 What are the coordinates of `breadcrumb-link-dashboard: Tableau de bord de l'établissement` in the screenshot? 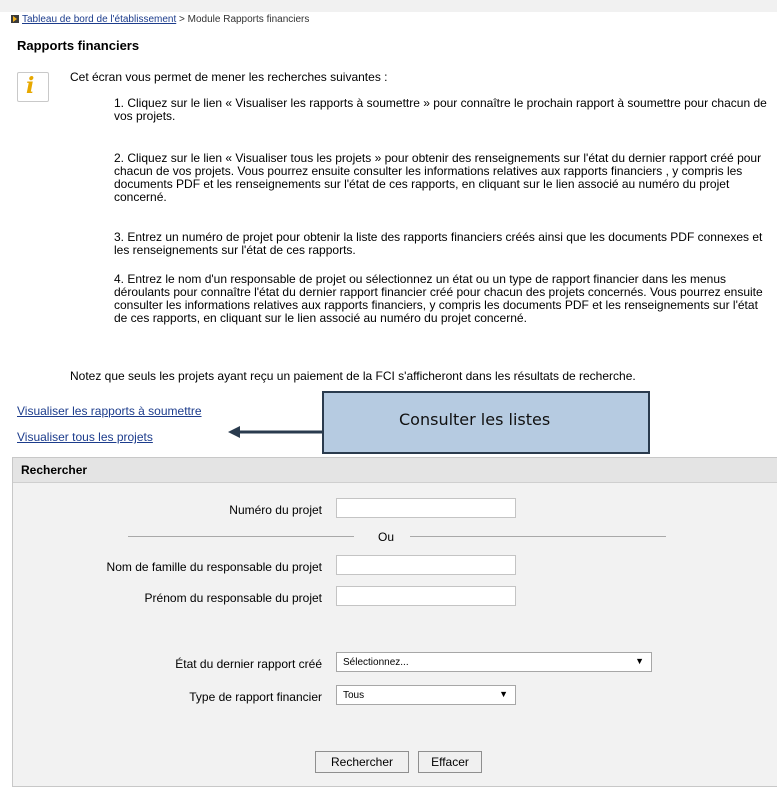 It's located at (99, 19).